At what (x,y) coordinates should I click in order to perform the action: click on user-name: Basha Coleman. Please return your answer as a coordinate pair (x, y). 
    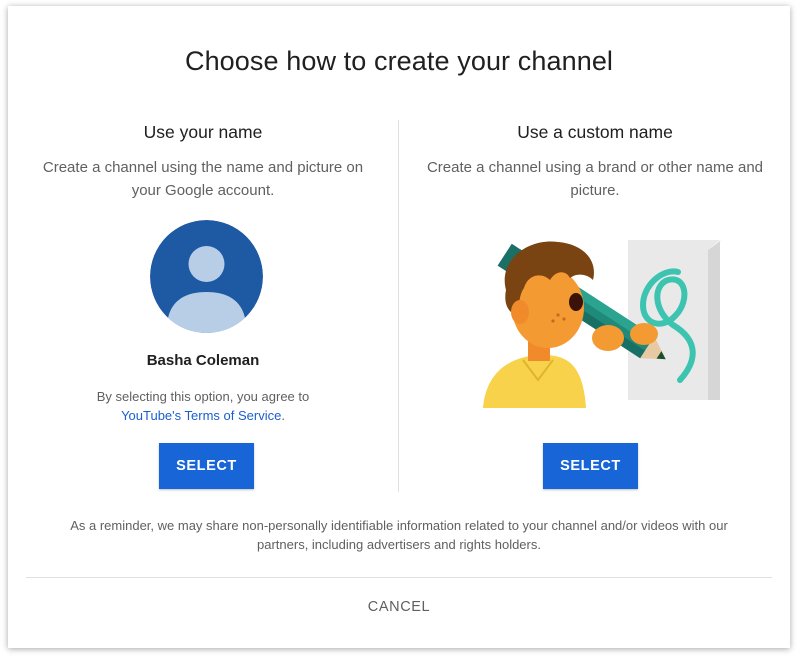
    Looking at the image, I should click on (203, 360).